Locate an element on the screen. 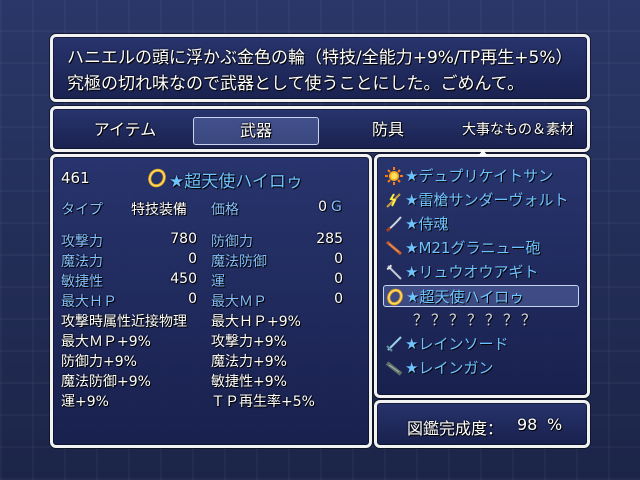 The image size is (640, 480). katana-icon is located at coordinates (393, 224).